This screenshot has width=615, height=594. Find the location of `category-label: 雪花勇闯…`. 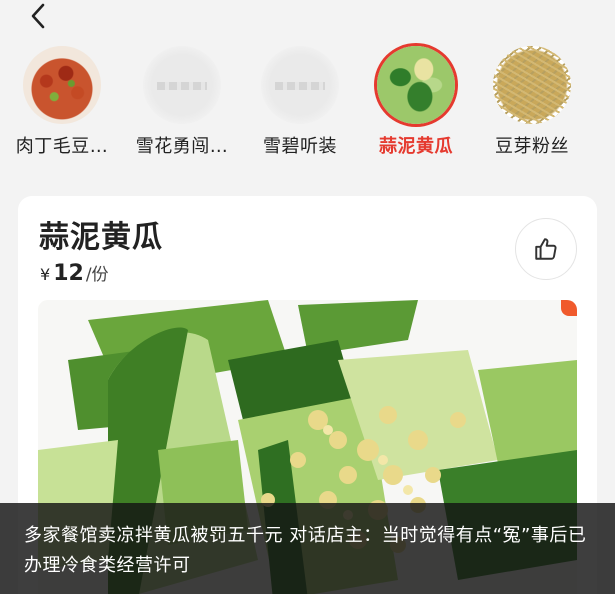

category-label: 雪花勇闯… is located at coordinates (182, 146).